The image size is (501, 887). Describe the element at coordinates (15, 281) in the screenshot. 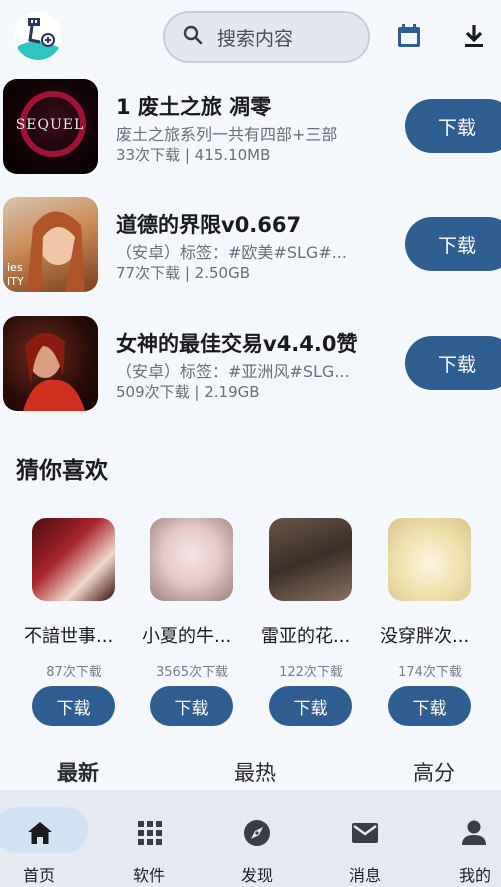

I see `thumbnail-text: ITY` at that location.